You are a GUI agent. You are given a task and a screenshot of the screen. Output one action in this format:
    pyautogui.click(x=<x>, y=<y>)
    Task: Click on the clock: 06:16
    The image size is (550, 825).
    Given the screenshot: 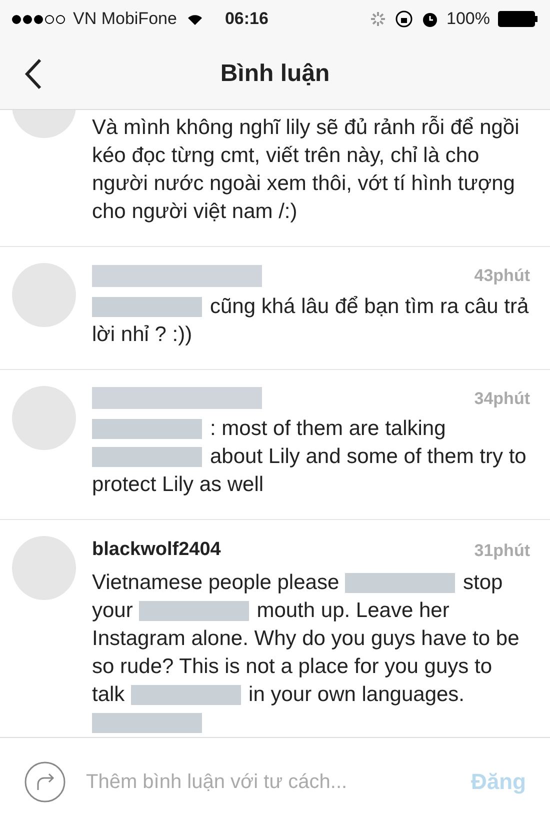 What is the action you would take?
    pyautogui.click(x=246, y=19)
    